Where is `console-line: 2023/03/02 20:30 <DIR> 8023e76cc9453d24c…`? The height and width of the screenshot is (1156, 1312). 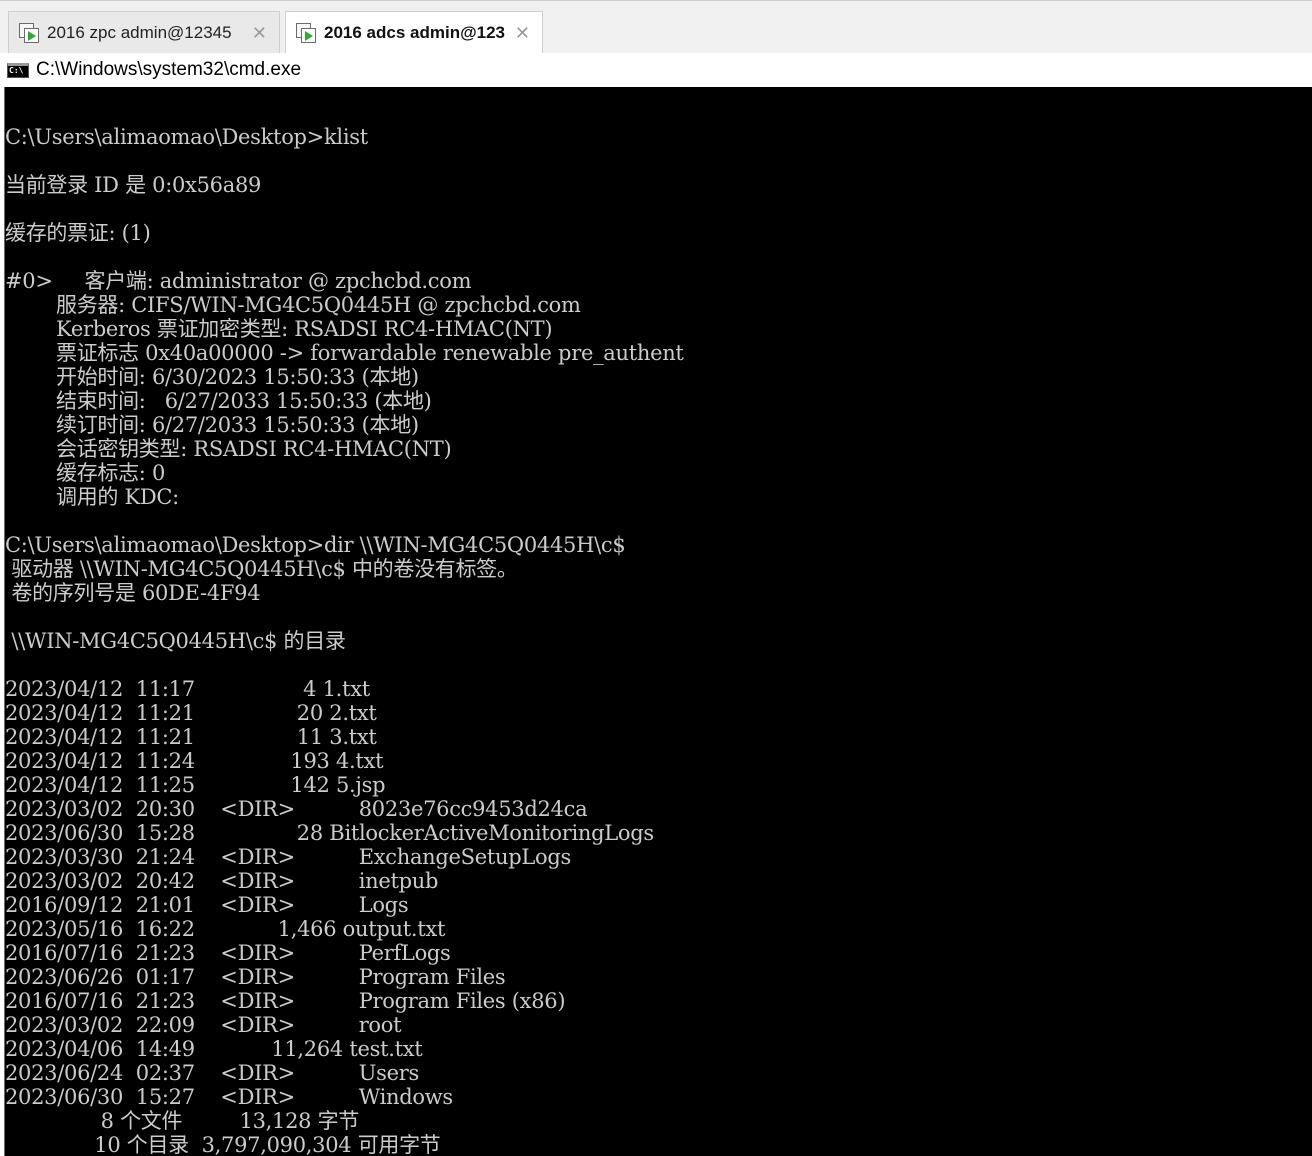
console-line: 2023/03/02 20:30 <DIR> 8023e76cc9453d24c… is located at coordinates (296, 809).